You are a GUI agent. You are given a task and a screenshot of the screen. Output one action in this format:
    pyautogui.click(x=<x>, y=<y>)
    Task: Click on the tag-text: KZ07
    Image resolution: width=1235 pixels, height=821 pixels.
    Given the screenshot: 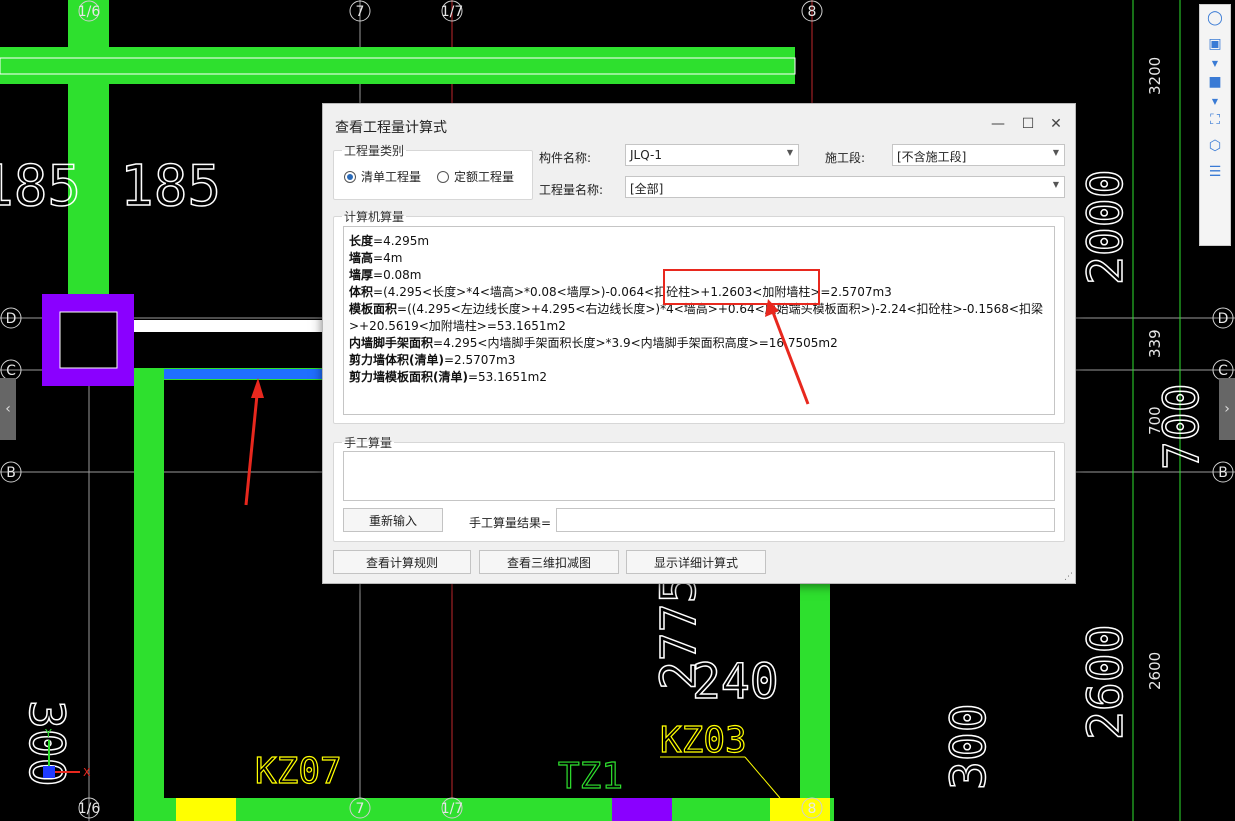 What is the action you would take?
    pyautogui.click(x=298, y=771)
    